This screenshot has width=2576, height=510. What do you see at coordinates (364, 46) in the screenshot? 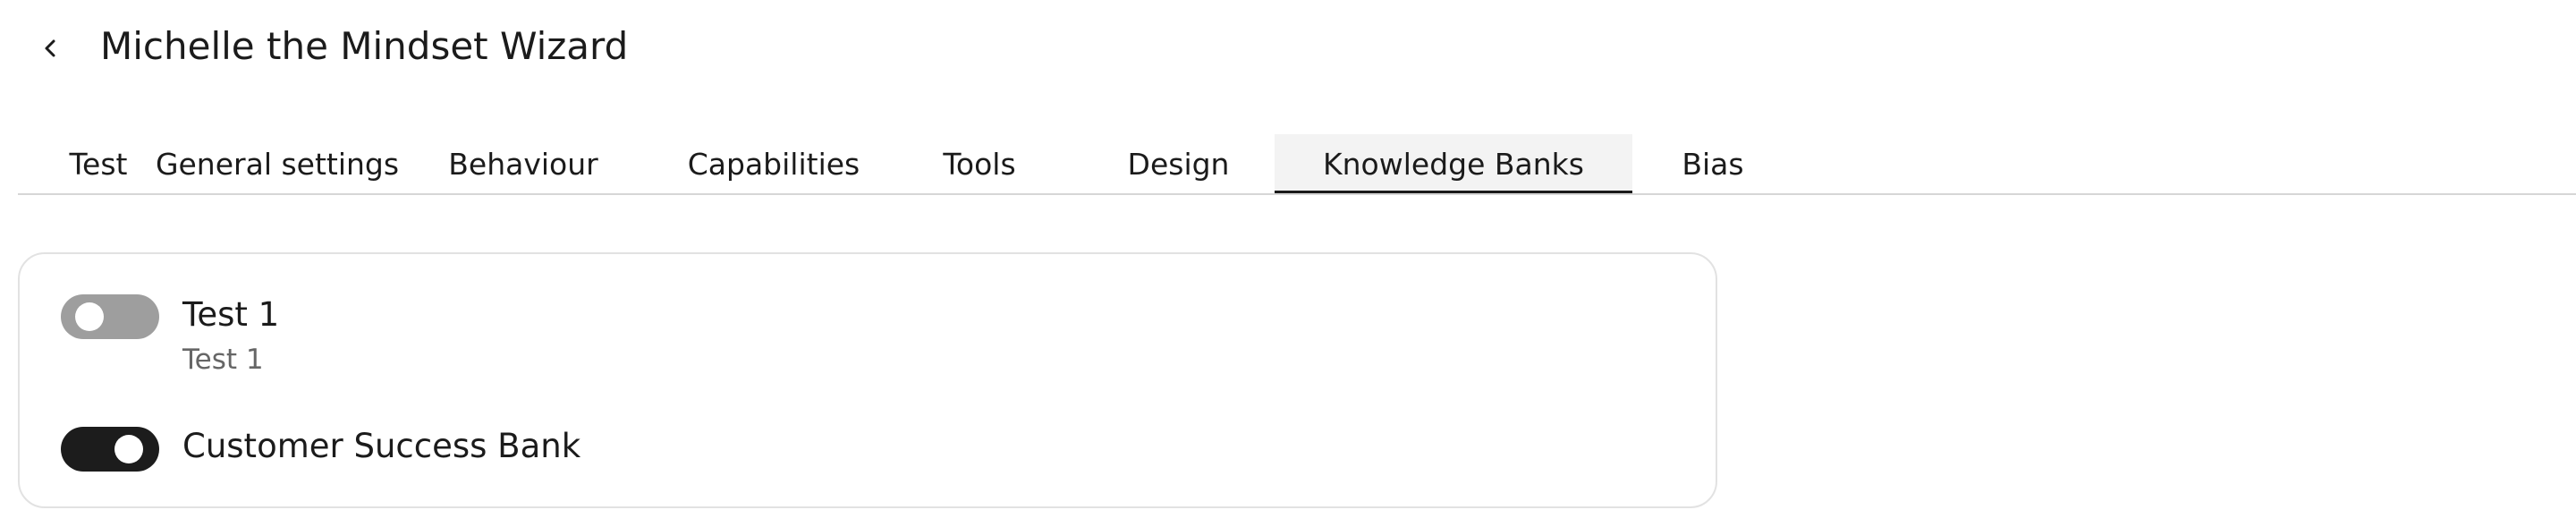
I see `page-title: Michelle the Mindset Wizard` at bounding box center [364, 46].